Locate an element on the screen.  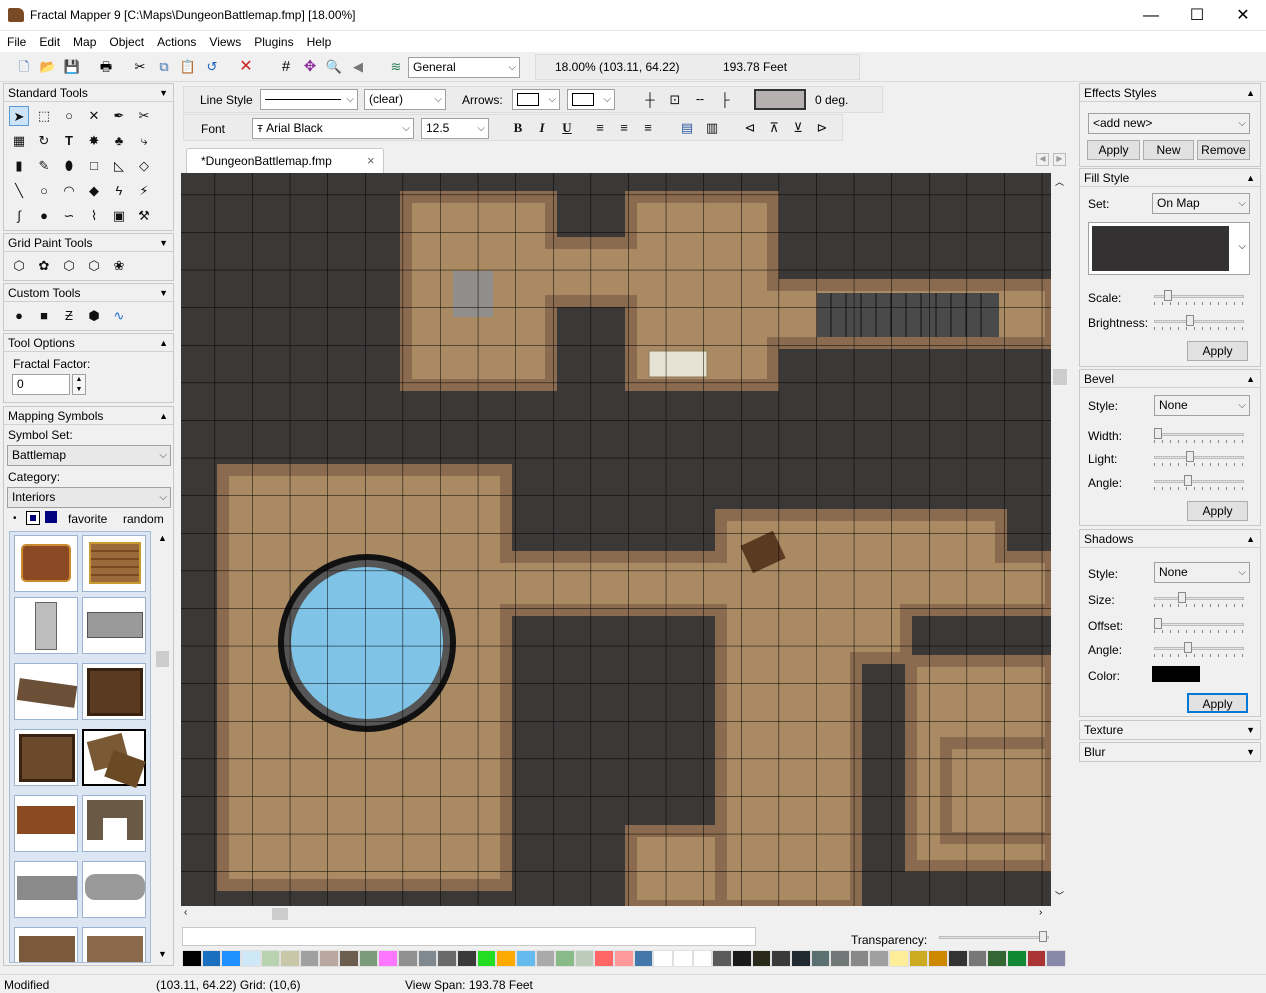
symbol-bench is located at coordinates (114, 823).